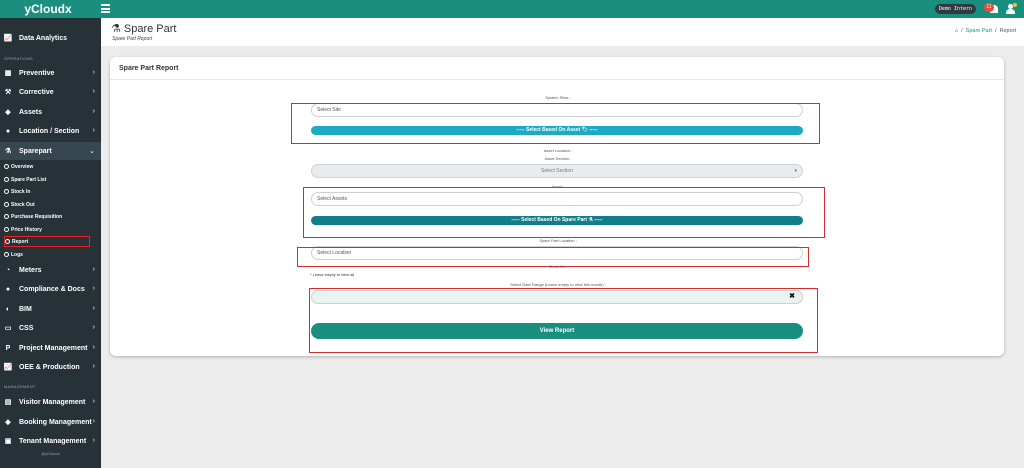  Describe the element at coordinates (955, 9) in the screenshot. I see `org-selector: Demo Intern` at that location.